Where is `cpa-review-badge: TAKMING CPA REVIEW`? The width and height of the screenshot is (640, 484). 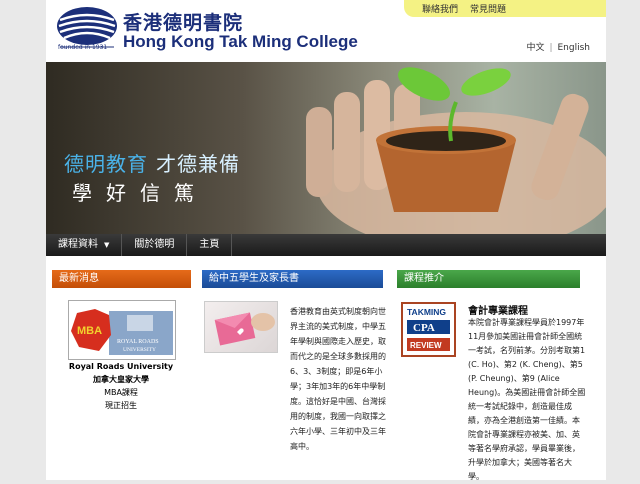 cpa-review-badge: TAKMING CPA REVIEW is located at coordinates (428, 329).